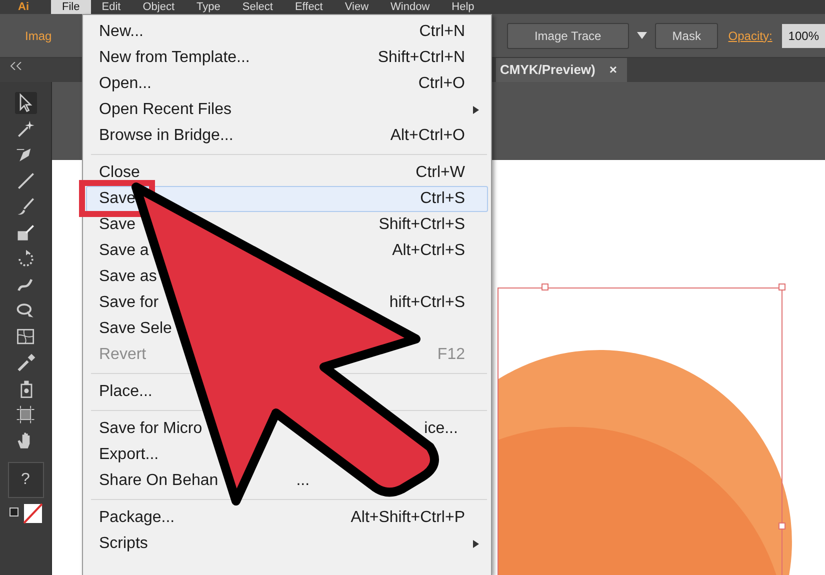 The width and height of the screenshot is (825, 575). I want to click on menu-item: Open Recent Files, so click(165, 110).